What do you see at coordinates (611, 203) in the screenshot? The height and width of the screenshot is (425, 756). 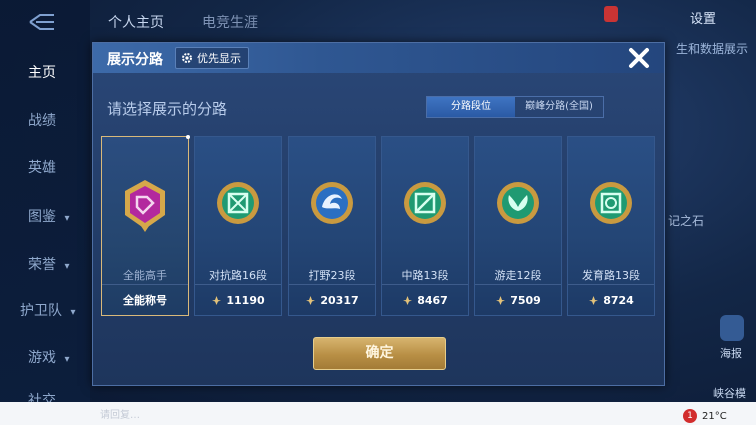 I see `farm-lane-emblem-icon` at bounding box center [611, 203].